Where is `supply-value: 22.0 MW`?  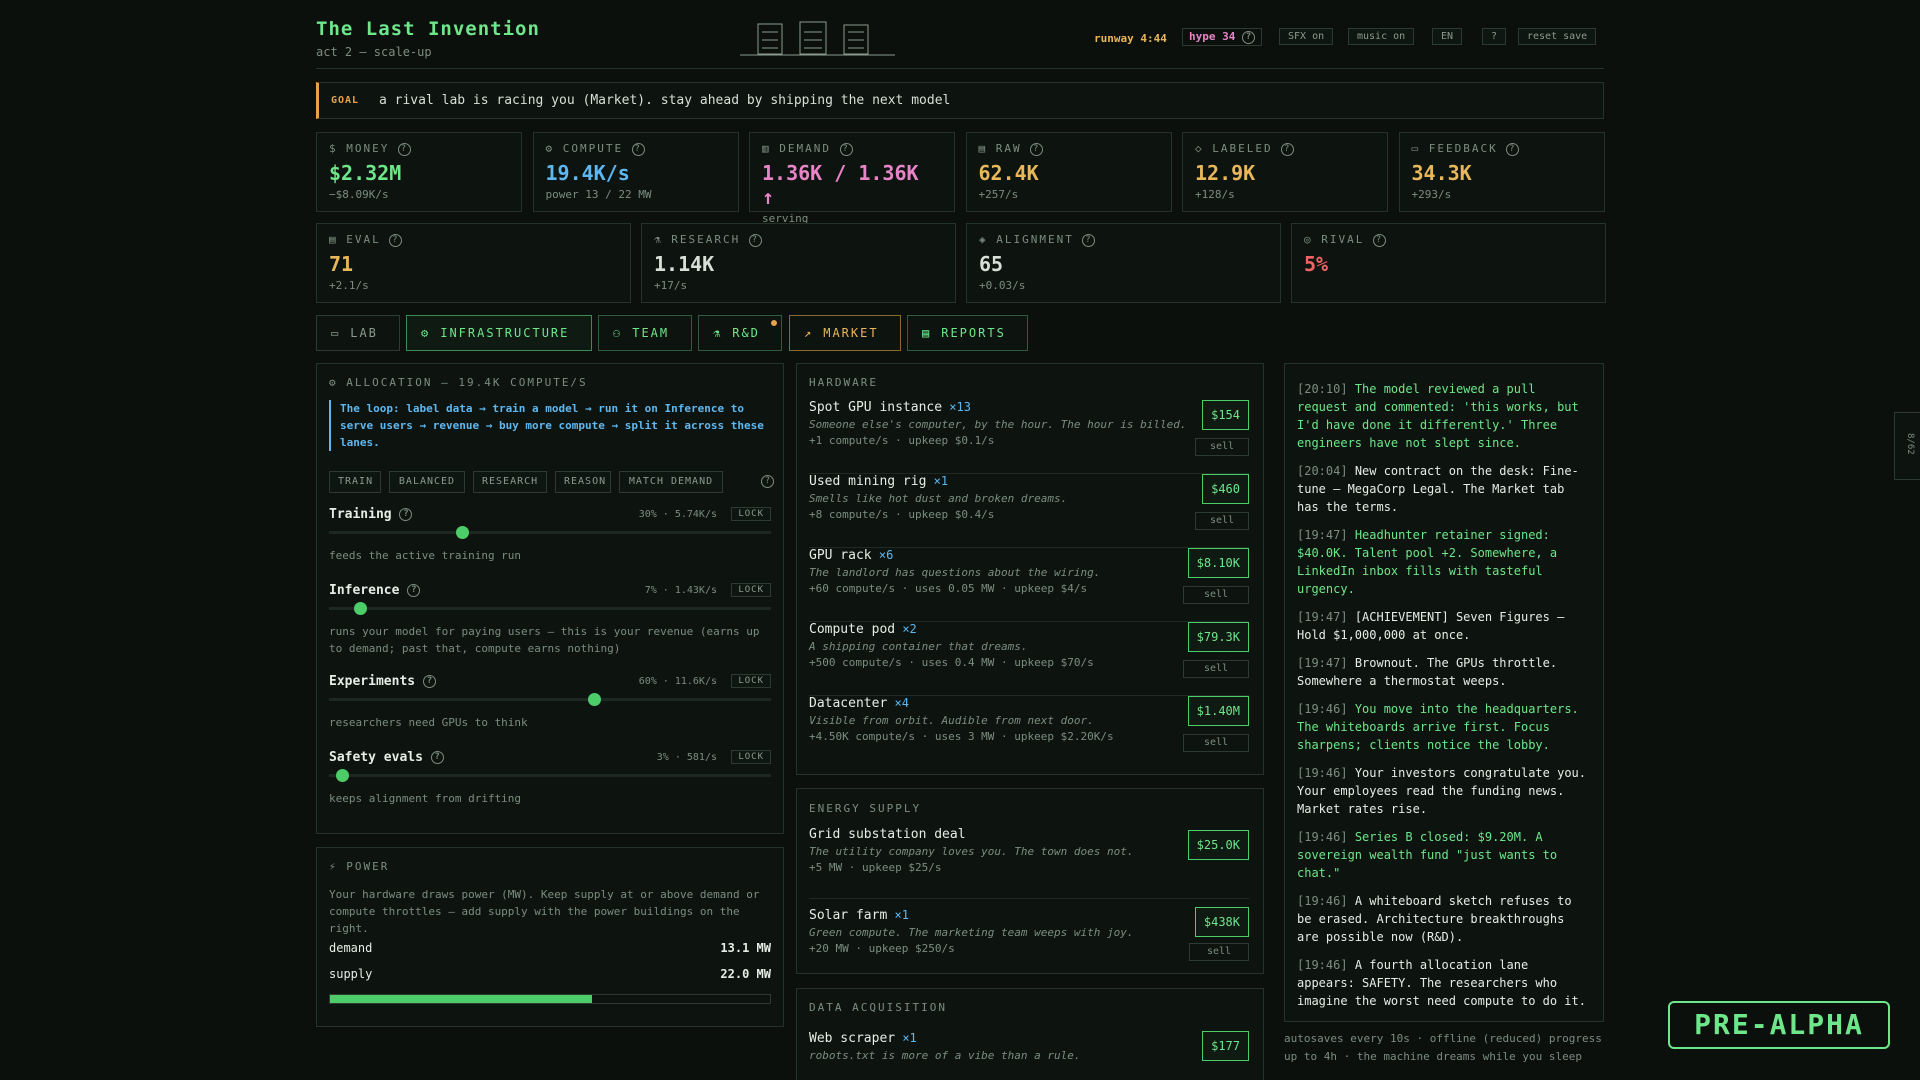 supply-value: 22.0 MW is located at coordinates (745, 974).